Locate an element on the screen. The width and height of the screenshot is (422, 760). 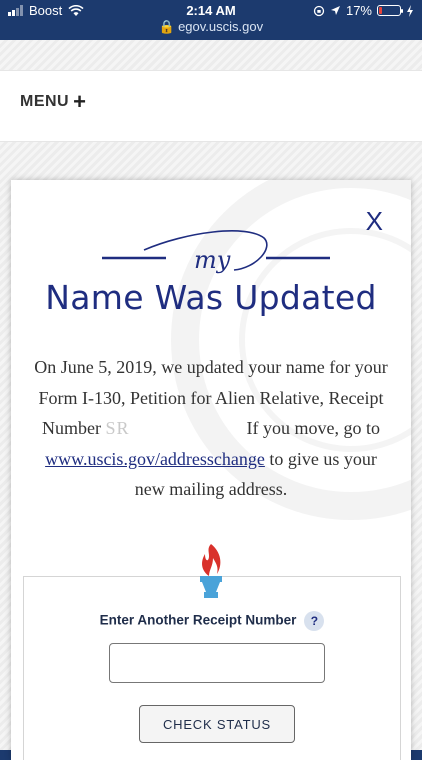
menu-button: MENU + is located at coordinates (53, 101).